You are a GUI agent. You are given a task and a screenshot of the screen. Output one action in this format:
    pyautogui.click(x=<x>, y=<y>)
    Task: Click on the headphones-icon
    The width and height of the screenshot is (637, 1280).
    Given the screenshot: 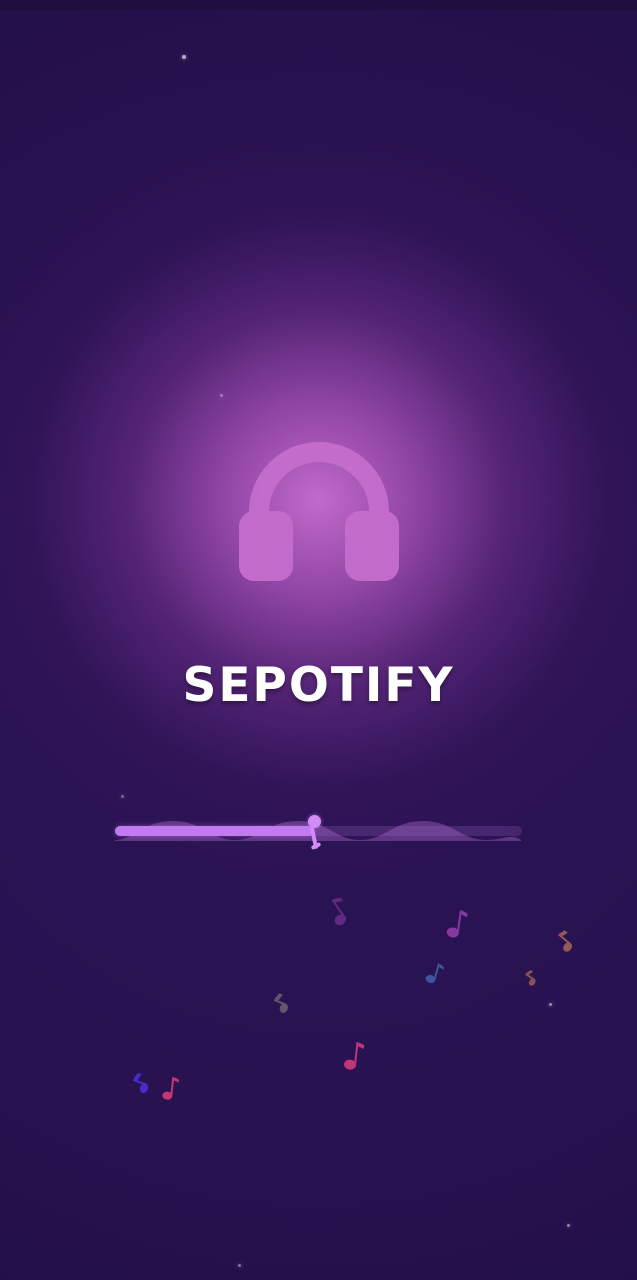 What is the action you would take?
    pyautogui.click(x=319, y=511)
    